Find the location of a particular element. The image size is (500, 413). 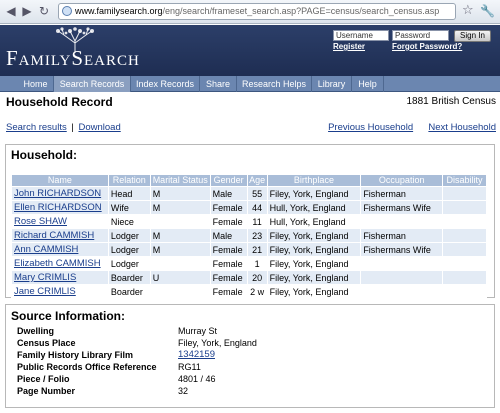

col-relation: Relation is located at coordinates (129, 180).